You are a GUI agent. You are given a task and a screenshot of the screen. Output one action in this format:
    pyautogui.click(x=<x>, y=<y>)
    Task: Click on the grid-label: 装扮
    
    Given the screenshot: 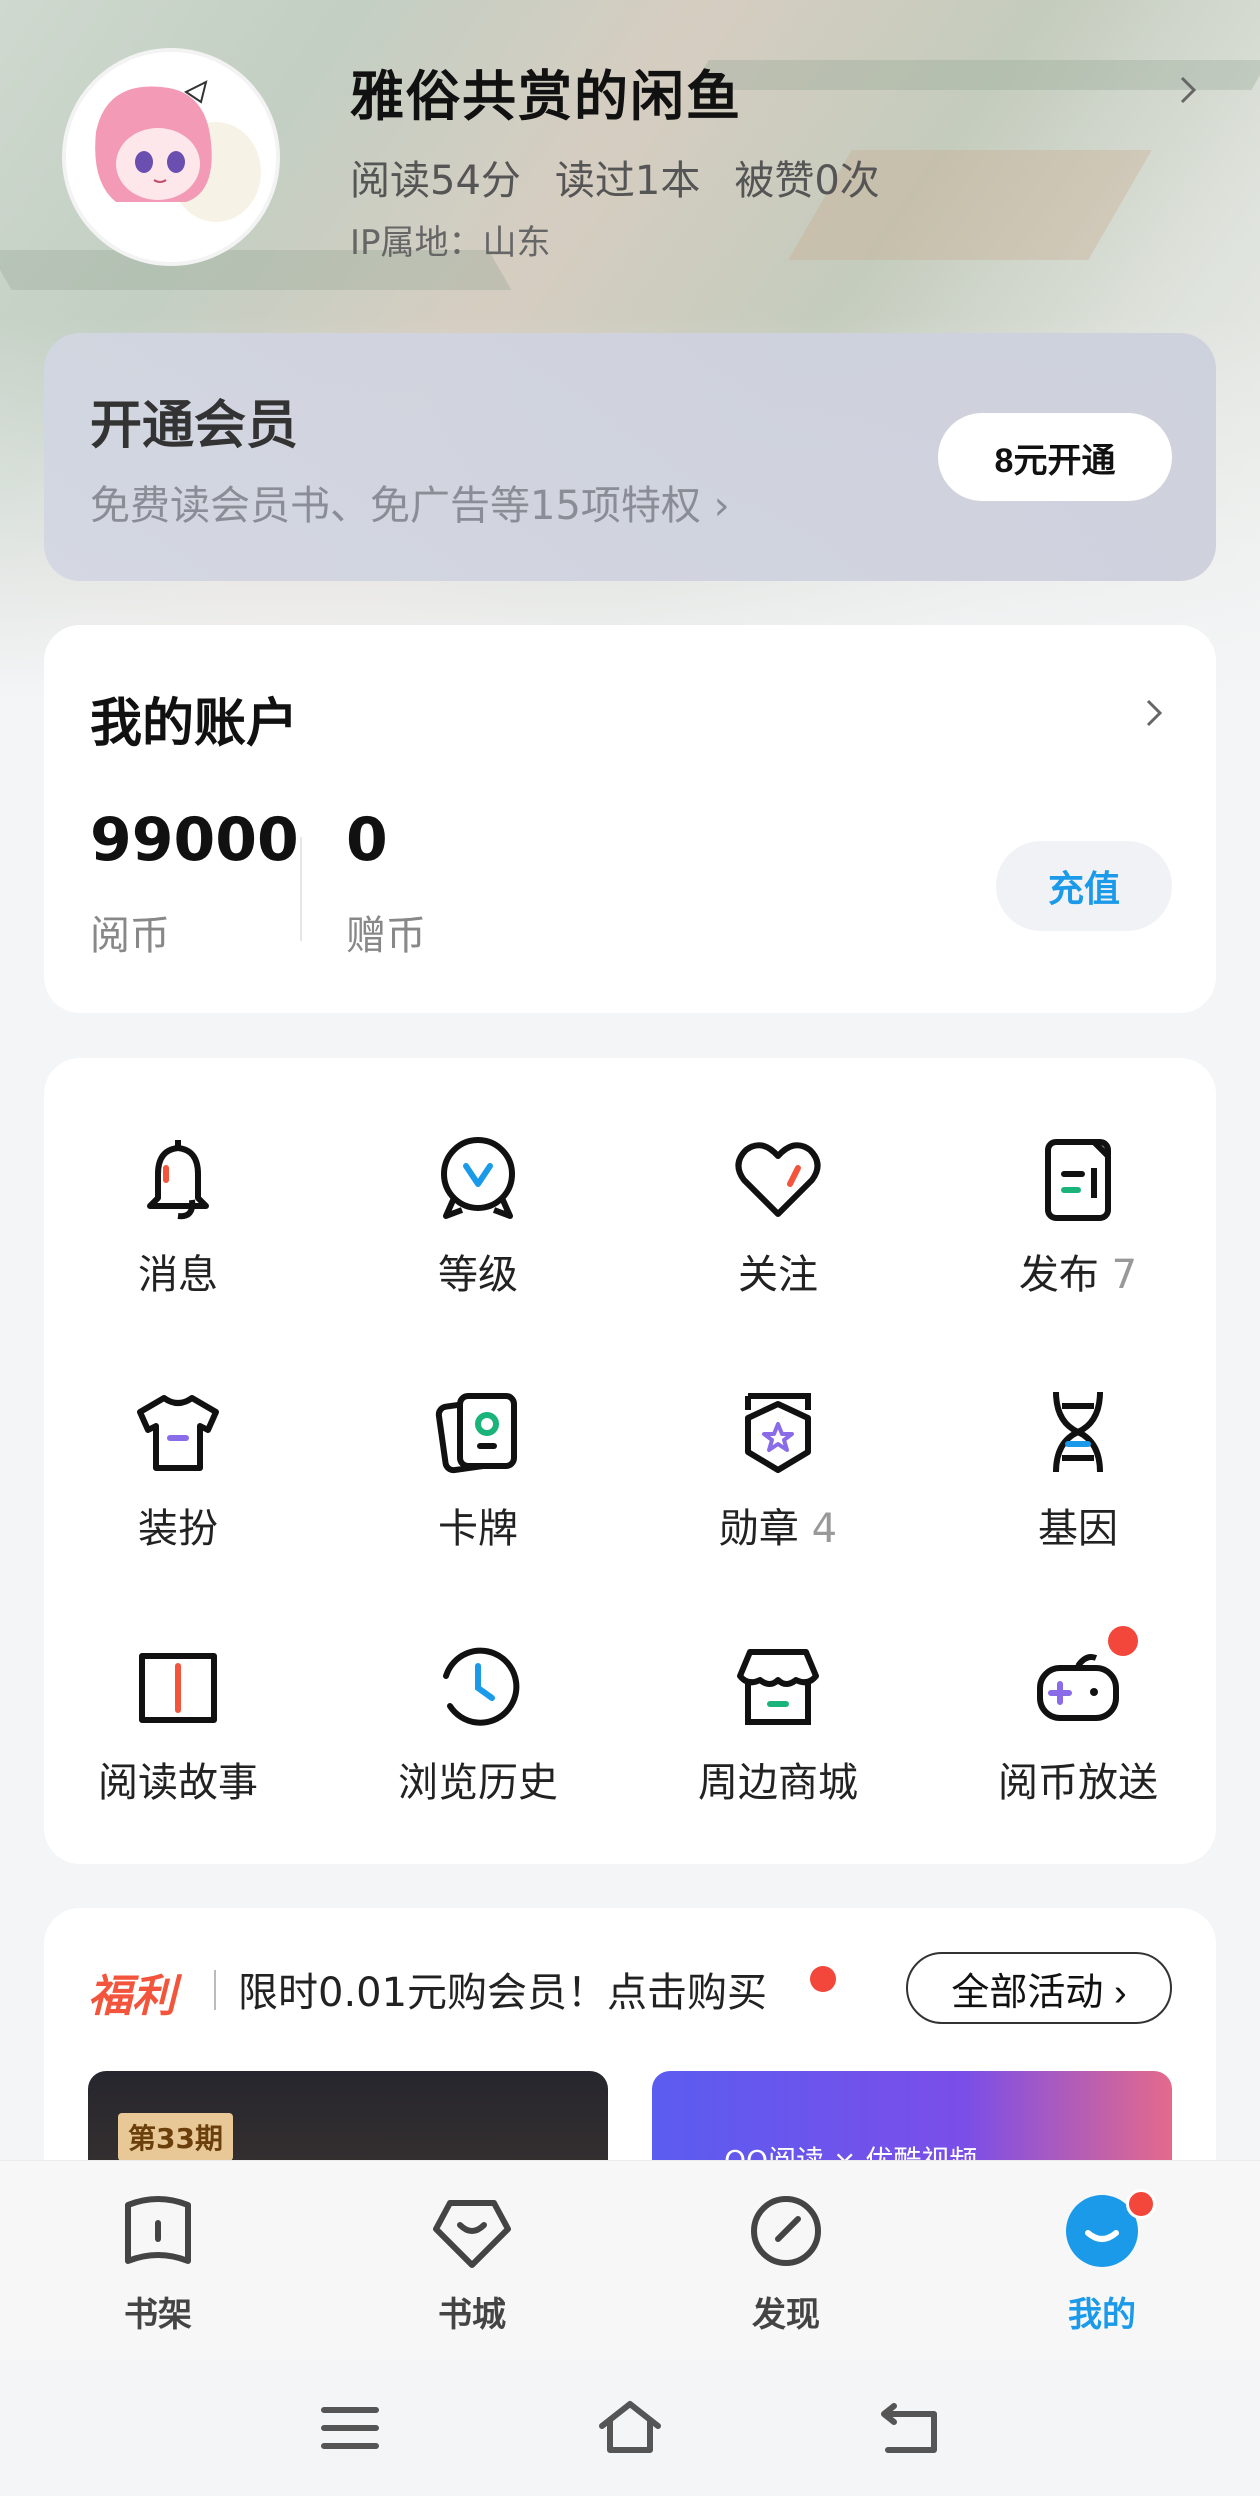 What is the action you would take?
    pyautogui.click(x=178, y=1529)
    